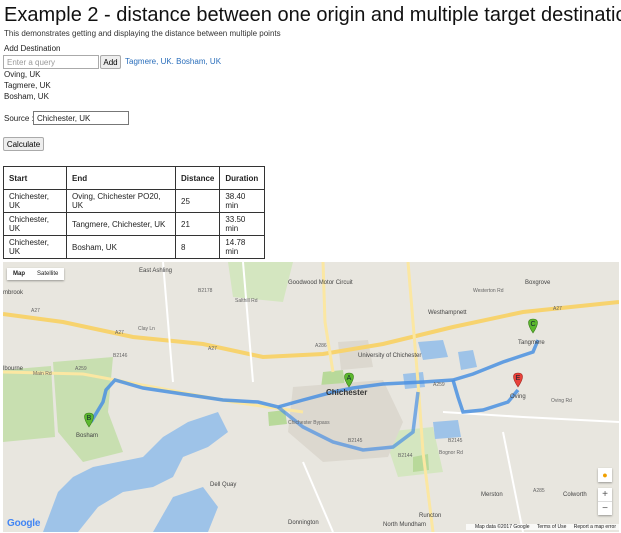  I want to click on map-type-satellite-button: Satellite, so click(47, 274).